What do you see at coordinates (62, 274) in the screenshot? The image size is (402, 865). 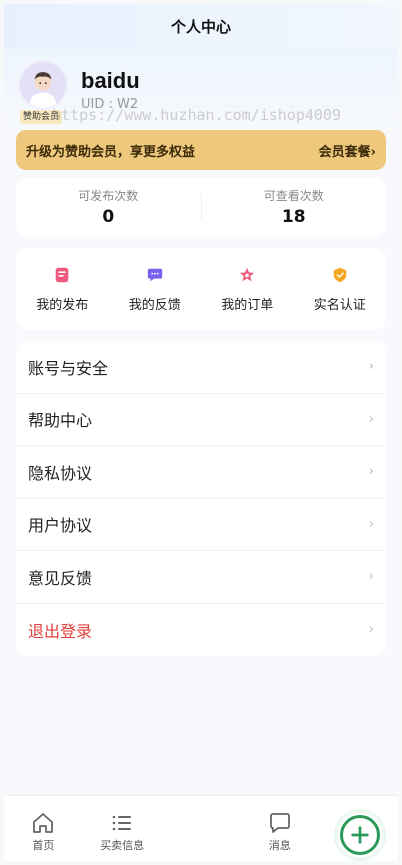 I see `document-icon` at bounding box center [62, 274].